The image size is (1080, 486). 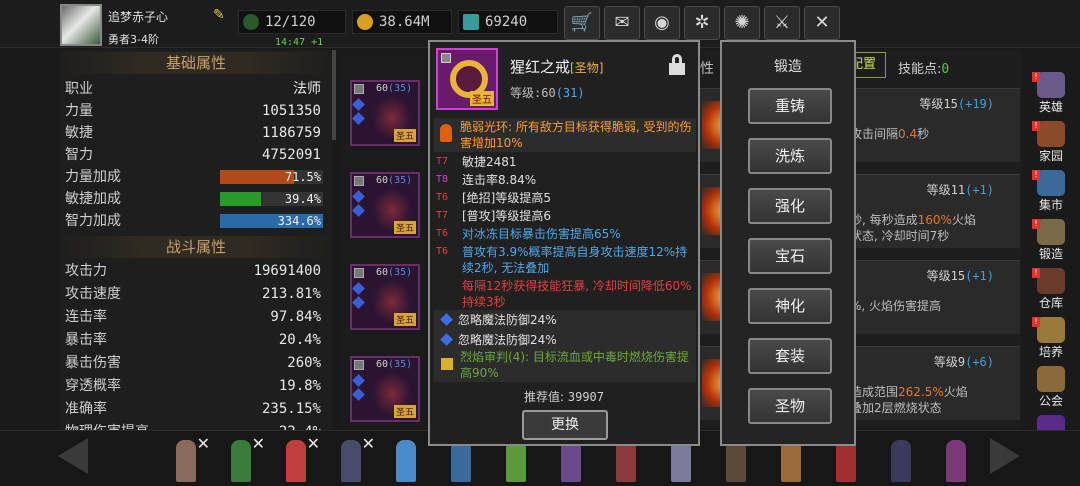 I want to click on skill-level: 等级11(+1), so click(x=960, y=189).